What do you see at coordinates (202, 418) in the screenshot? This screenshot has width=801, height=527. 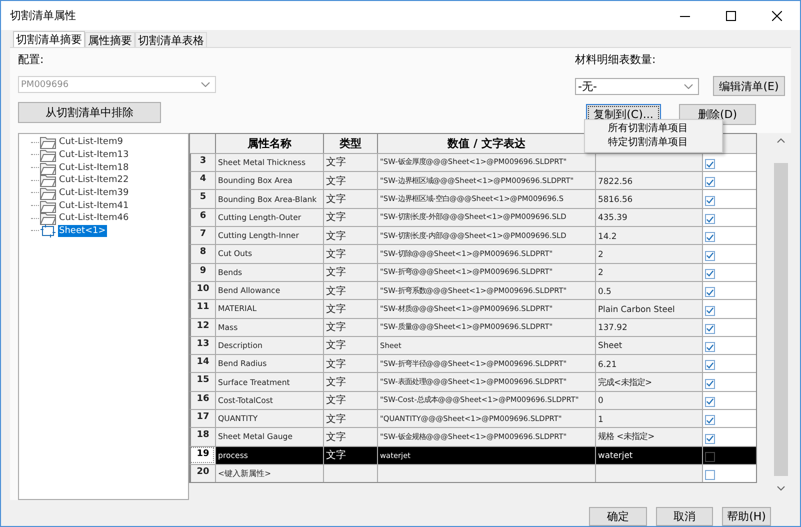 I see `row-number: 17` at bounding box center [202, 418].